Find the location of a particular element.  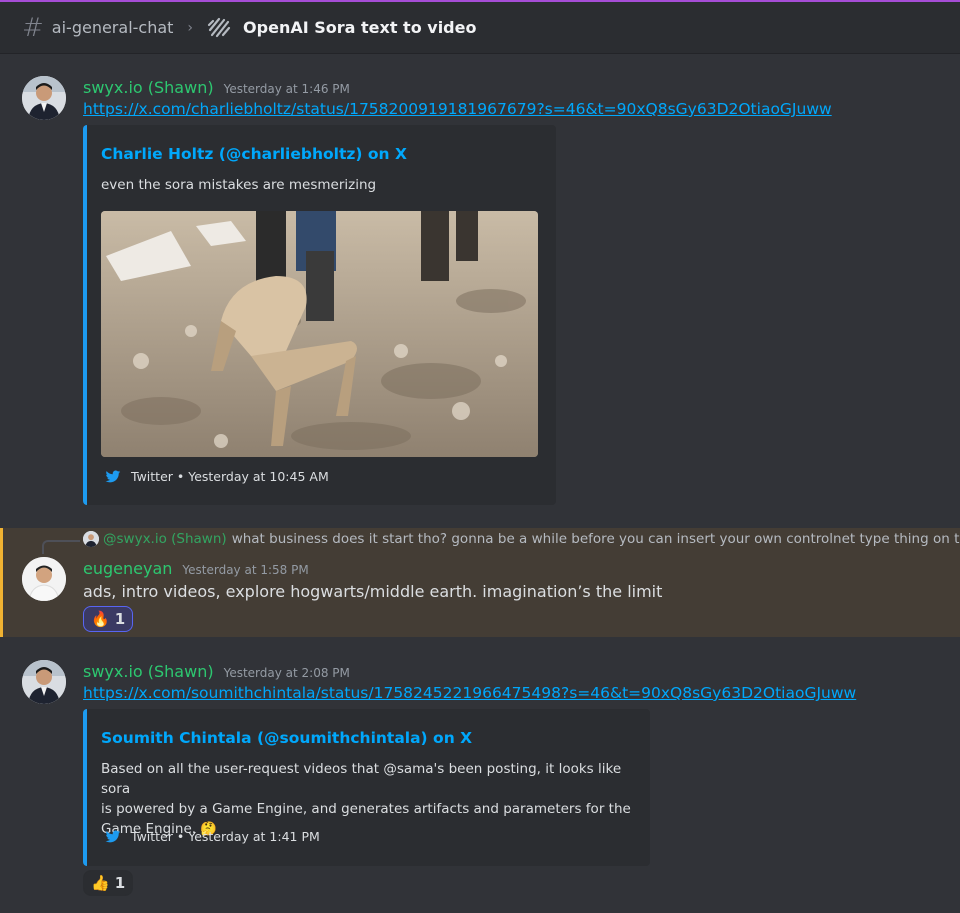

reply-author: @swyx.io (Shawn) is located at coordinates (165, 539).